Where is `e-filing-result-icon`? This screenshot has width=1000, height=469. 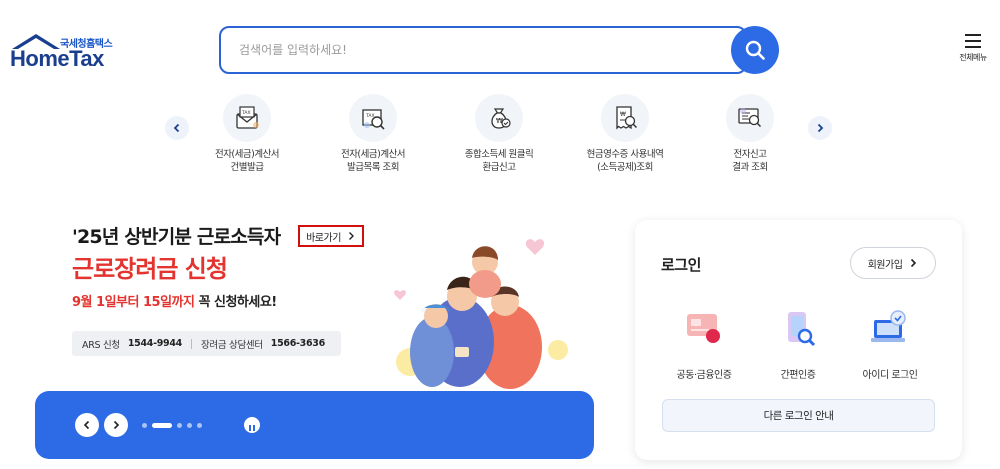
e-filing-result-icon is located at coordinates (750, 118).